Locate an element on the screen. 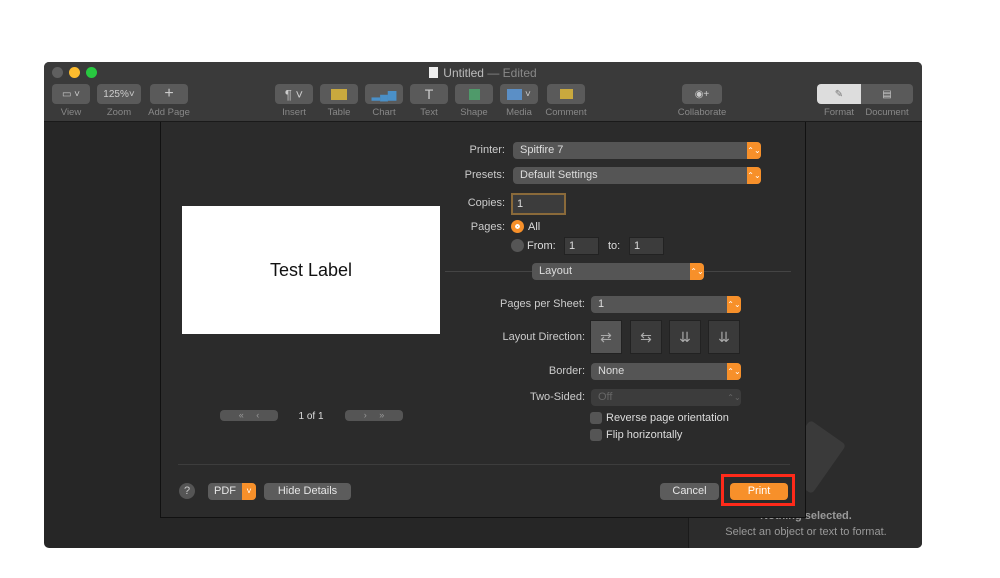 The image size is (1000, 578). chevron-down-icon: ˅ is located at coordinates (249, 491).